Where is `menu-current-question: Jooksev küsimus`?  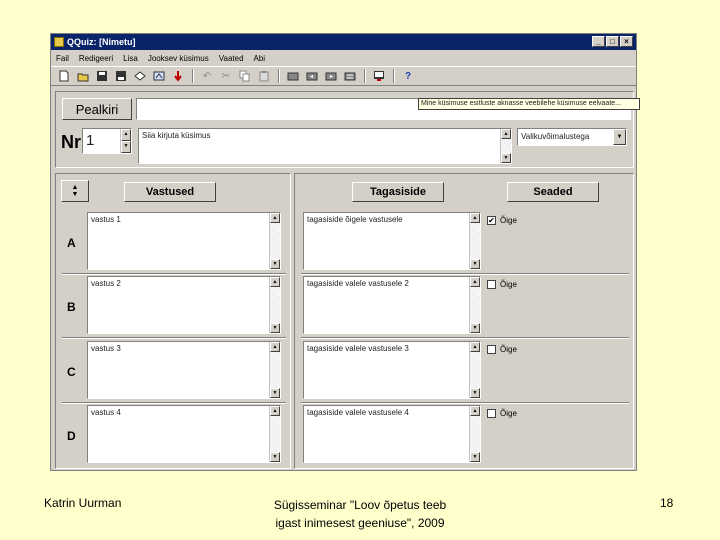 menu-current-question: Jooksev küsimus is located at coordinates (178, 58).